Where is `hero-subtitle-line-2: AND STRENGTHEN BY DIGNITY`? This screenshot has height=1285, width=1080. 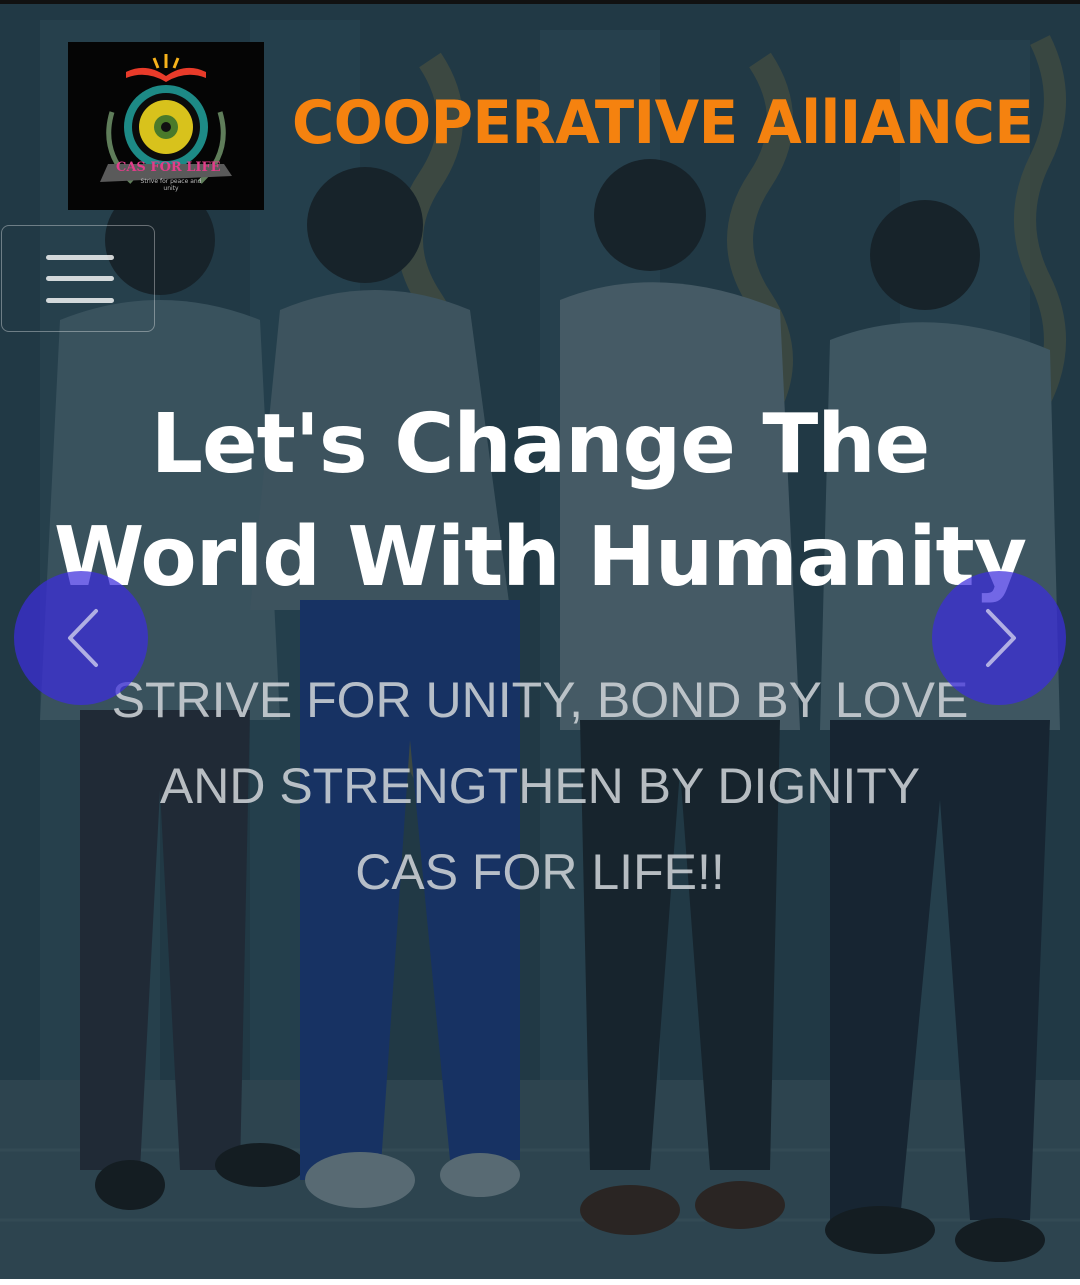
hero-subtitle-line-2: AND STRENGTHEN BY DIGNITY is located at coordinates (540, 786).